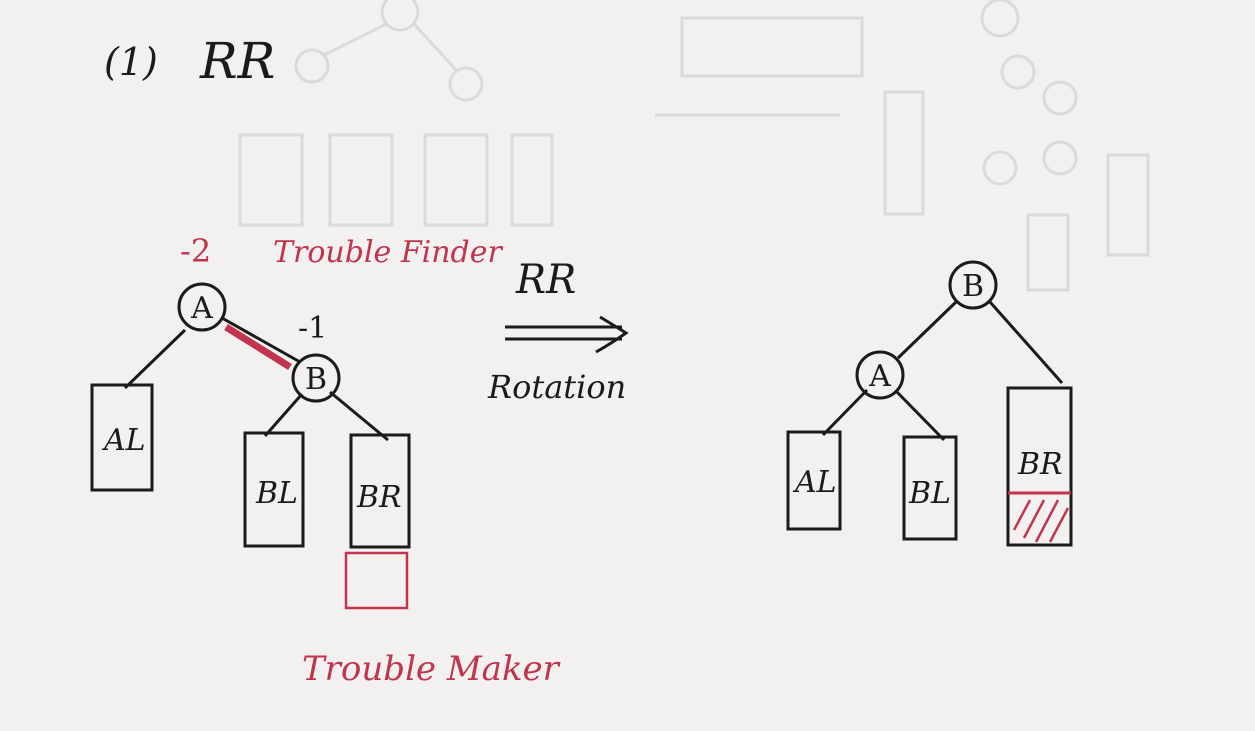  Describe the element at coordinates (312, 328) in the screenshot. I see `balance-factor-b: -1` at that location.